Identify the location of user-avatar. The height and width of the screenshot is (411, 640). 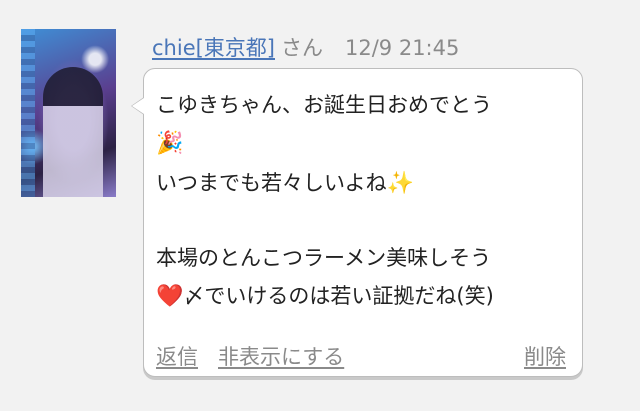
(68, 113).